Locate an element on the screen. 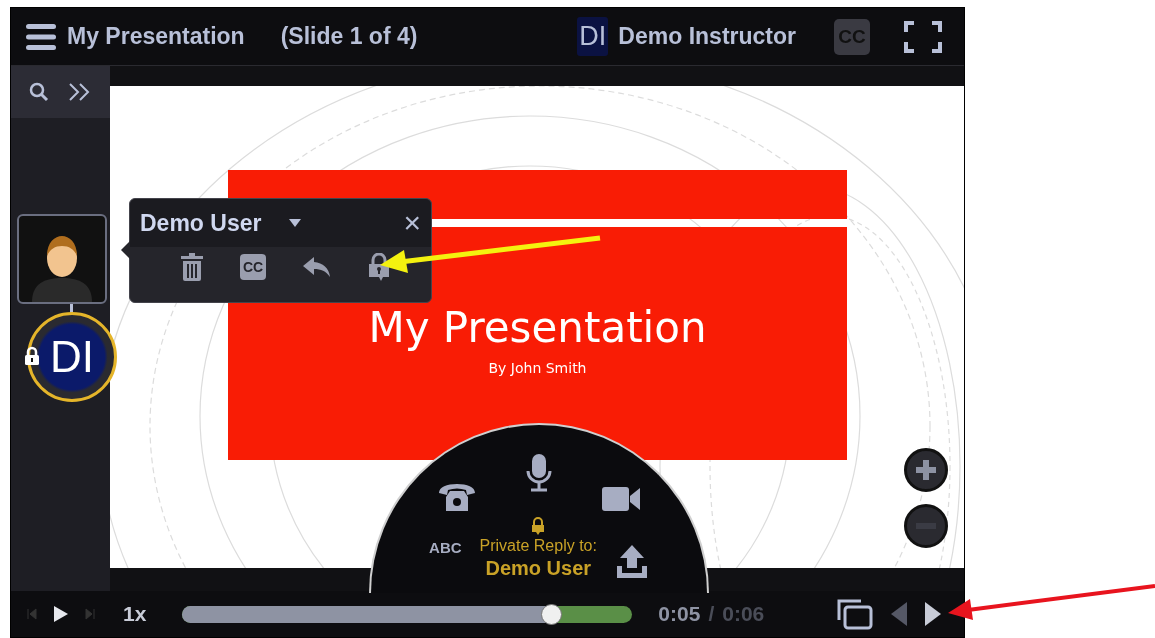 The image size is (1155, 638). video-camera-icon is located at coordinates (621, 499).